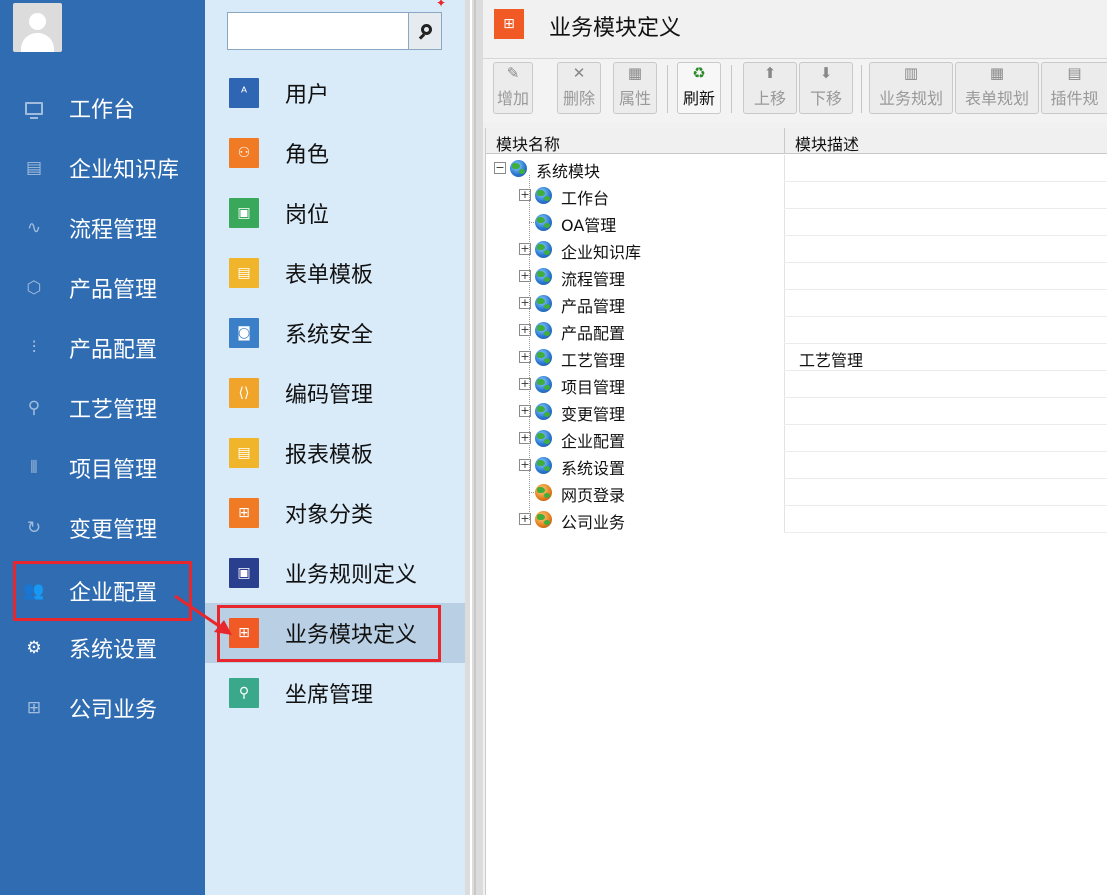 Image resolution: width=1107 pixels, height=895 pixels. I want to click on add-button: ✎ 增加, so click(513, 88).